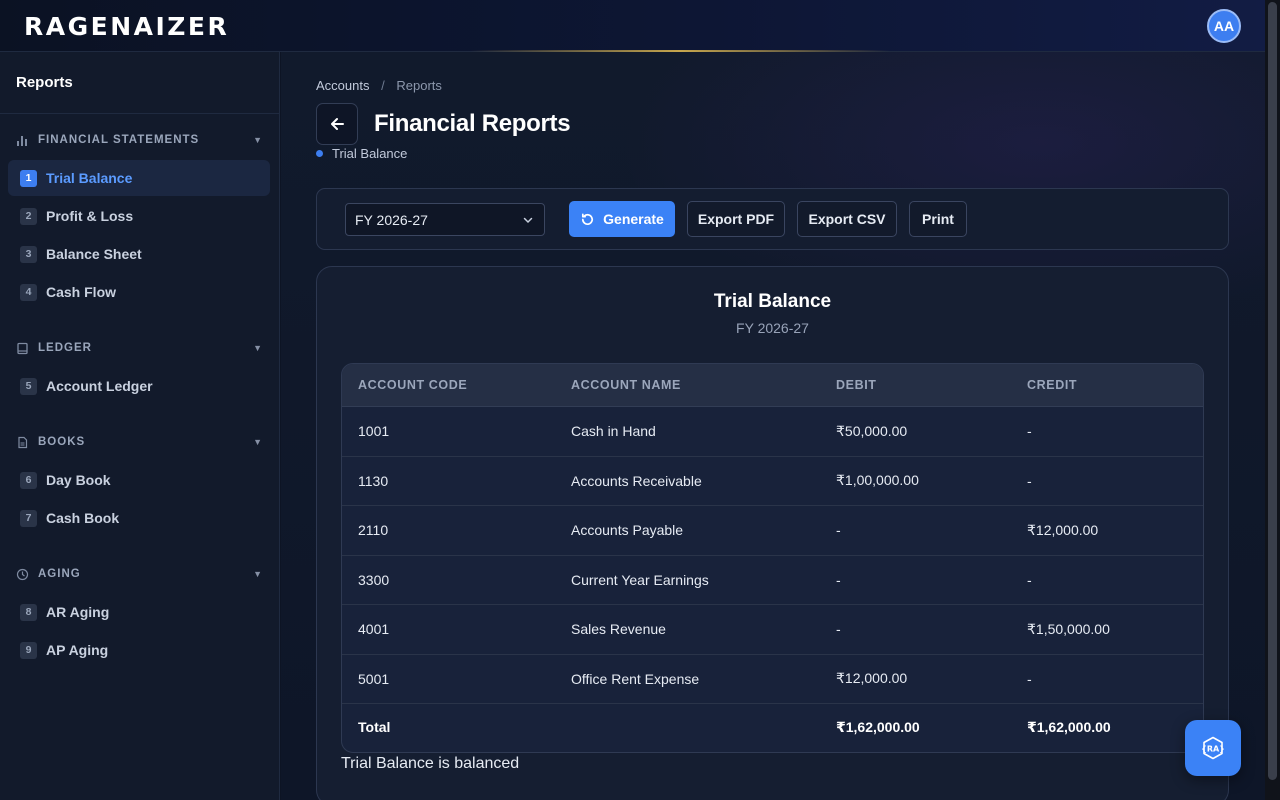 The image size is (1280, 800). Describe the element at coordinates (772, 432) in the screenshot. I see `table-row: 1001 Cash in Hand ₹50,000.00 -` at that location.